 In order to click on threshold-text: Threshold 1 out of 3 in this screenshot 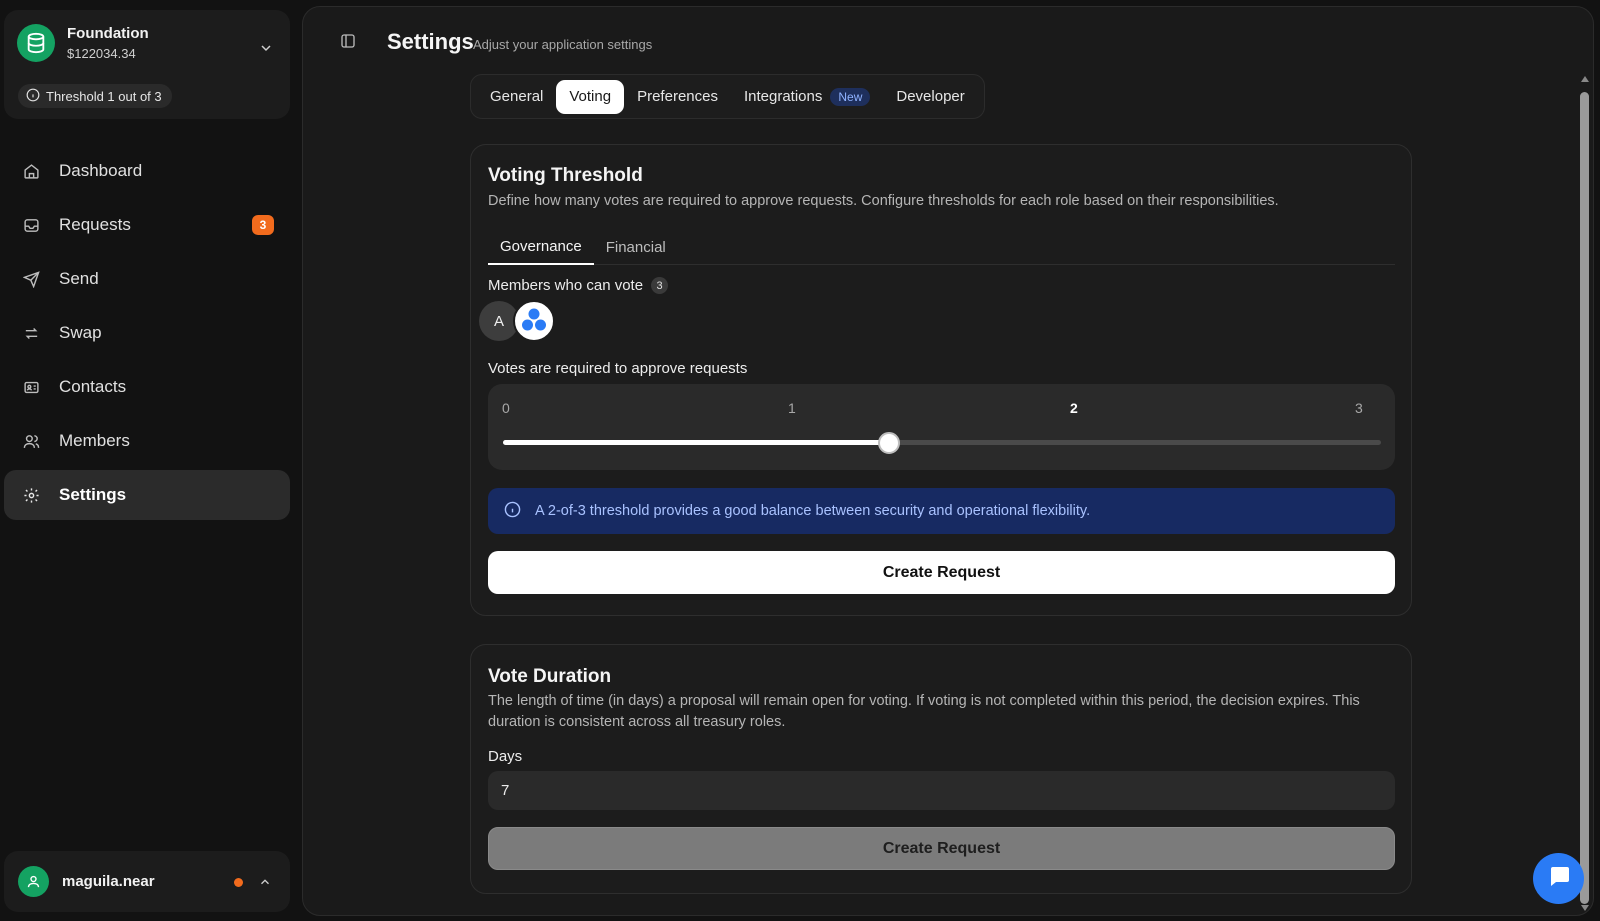, I will do `click(104, 96)`.